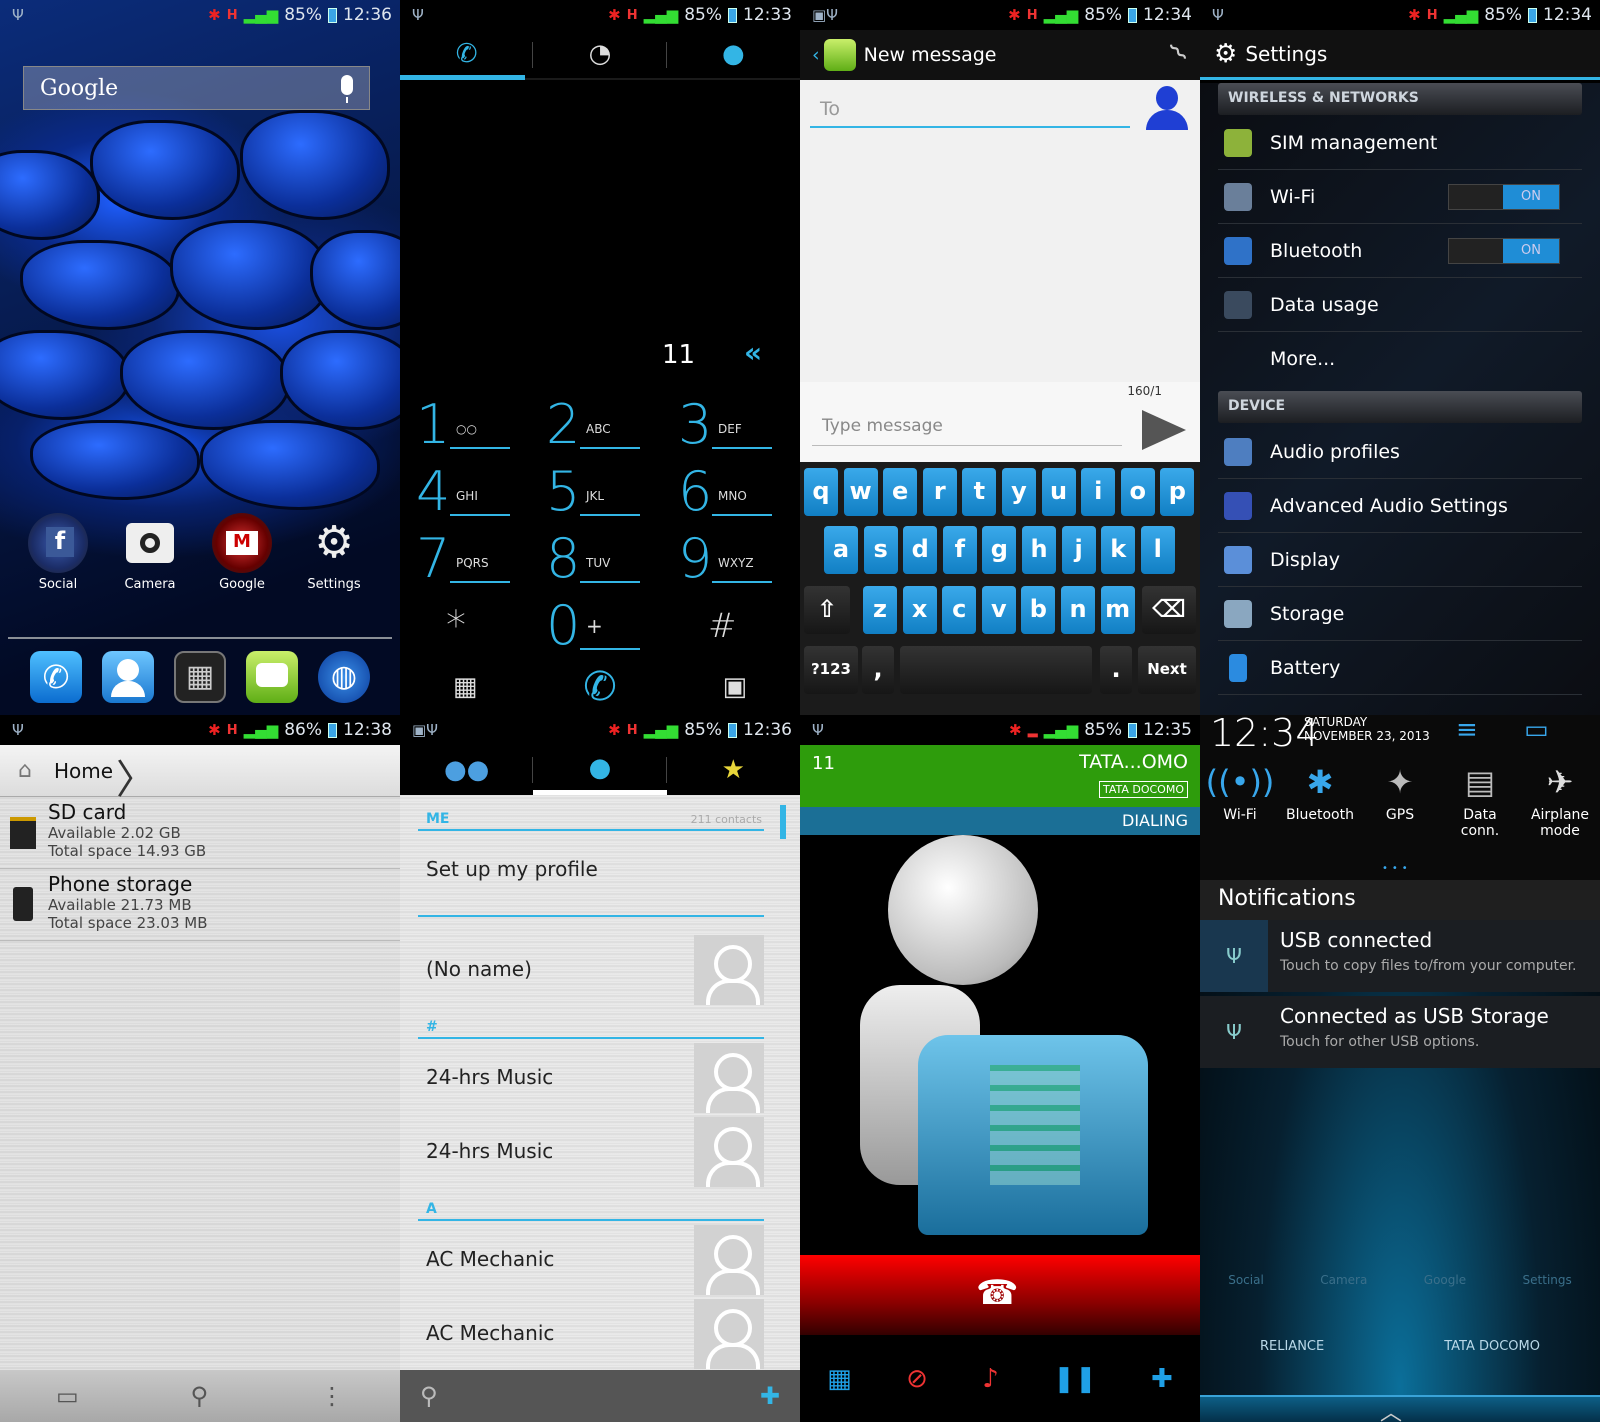  I want to click on comma-key: ,, so click(878, 670).